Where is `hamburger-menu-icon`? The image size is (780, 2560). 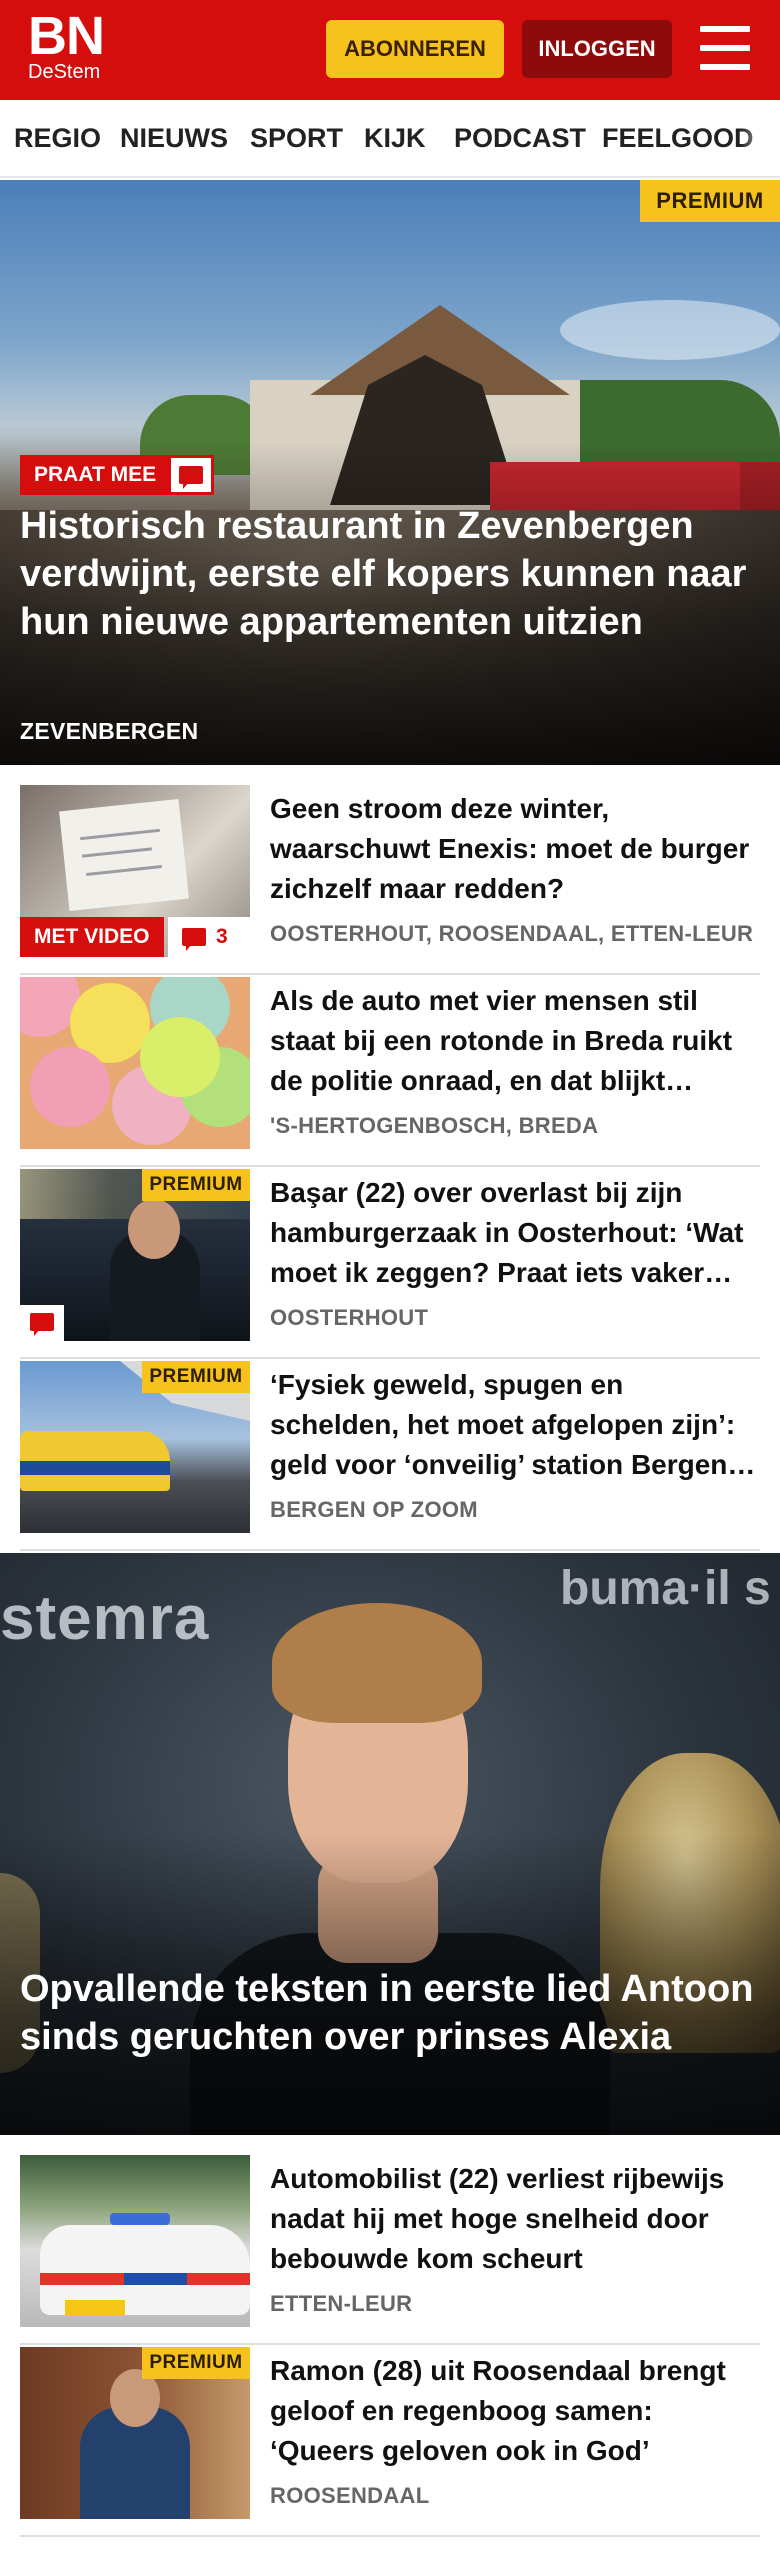
hamburger-menu-icon is located at coordinates (726, 49).